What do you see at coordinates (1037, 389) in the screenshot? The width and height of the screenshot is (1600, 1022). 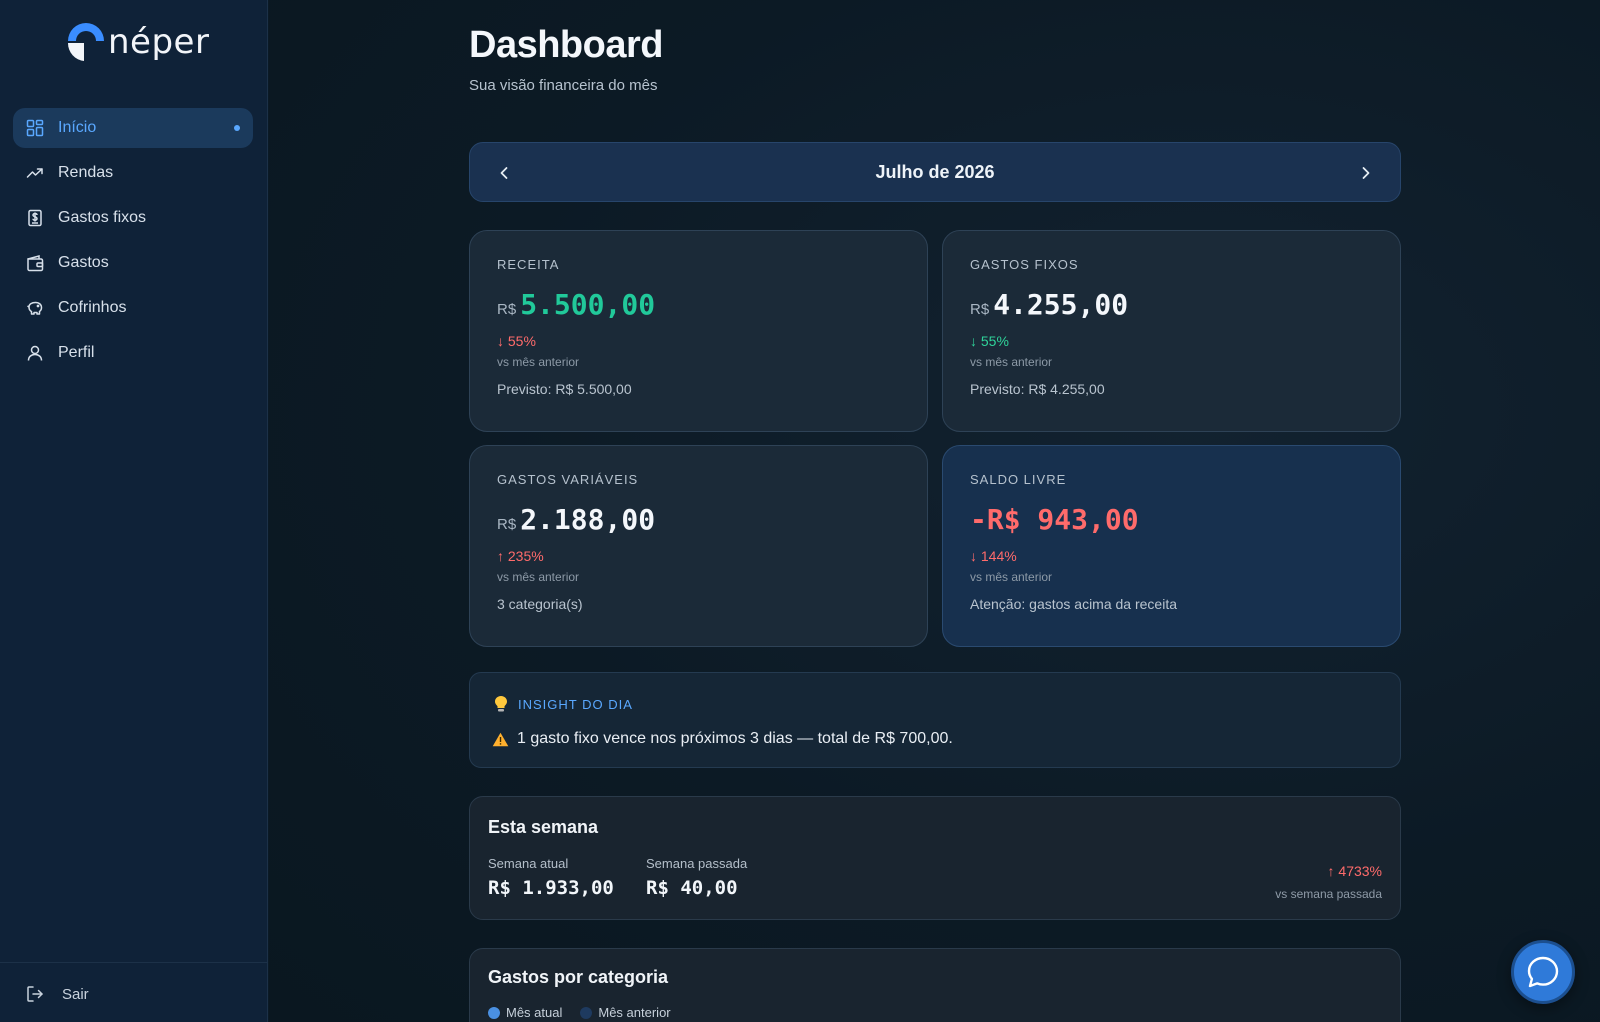 I see `card-footnote: Previsto: R$ 4.255,00` at bounding box center [1037, 389].